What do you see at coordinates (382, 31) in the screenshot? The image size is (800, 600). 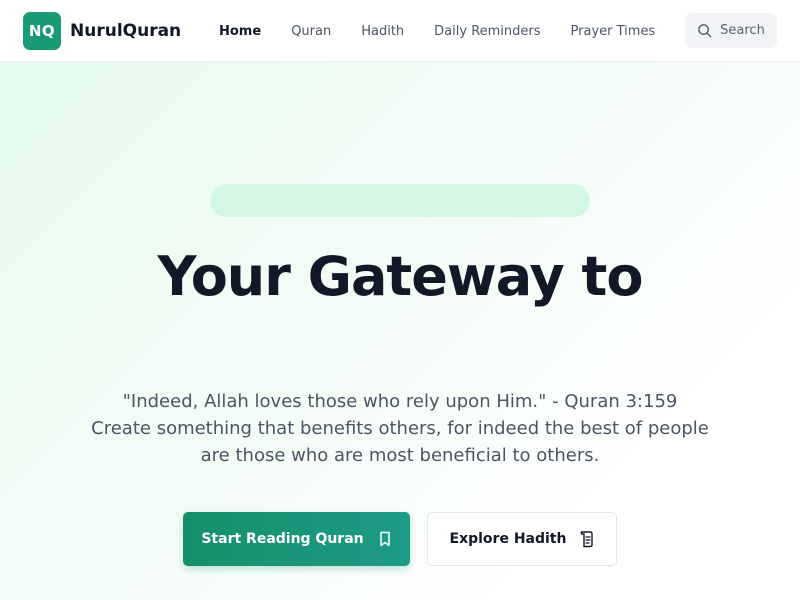 I see `nav-hadith: Hadith` at bounding box center [382, 31].